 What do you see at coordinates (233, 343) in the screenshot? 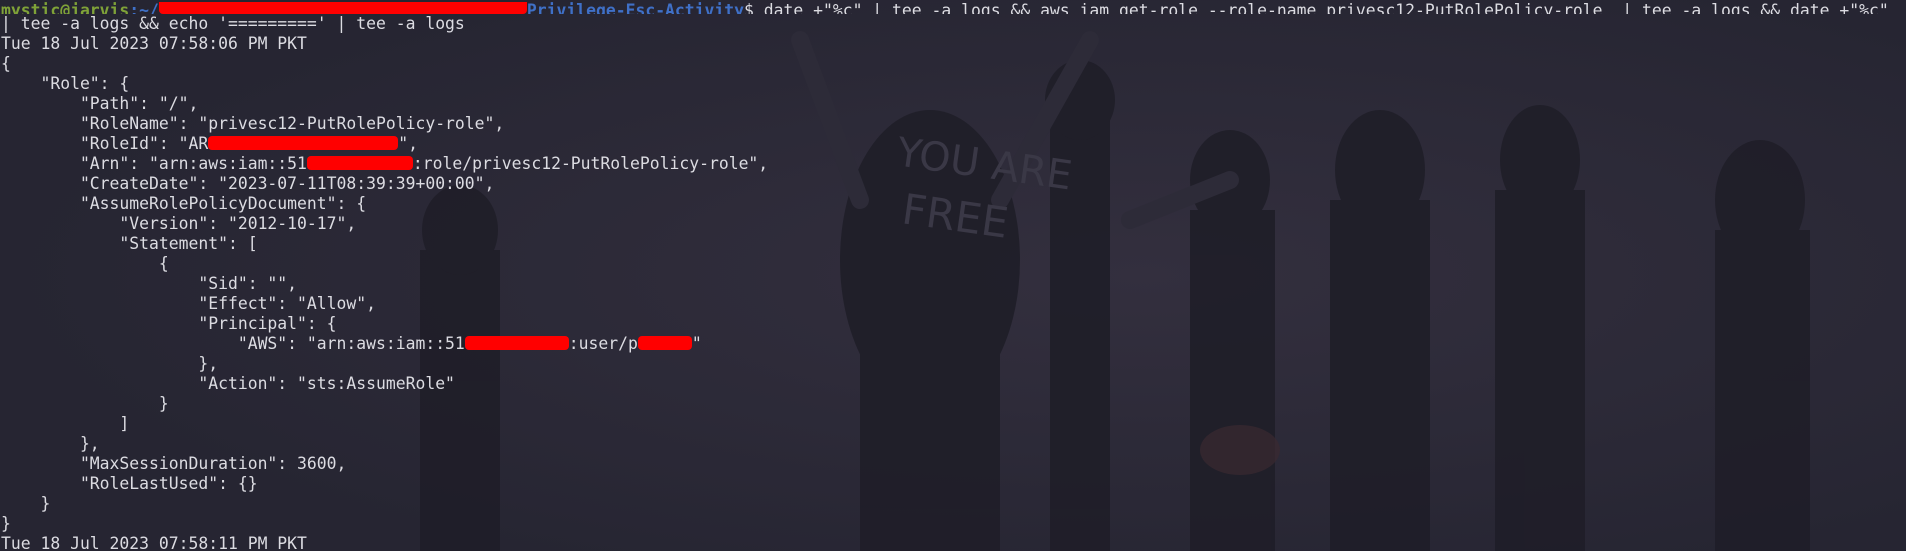
I see `aws-prefix: "AWS": "arn:aws:iam::51` at bounding box center [233, 343].